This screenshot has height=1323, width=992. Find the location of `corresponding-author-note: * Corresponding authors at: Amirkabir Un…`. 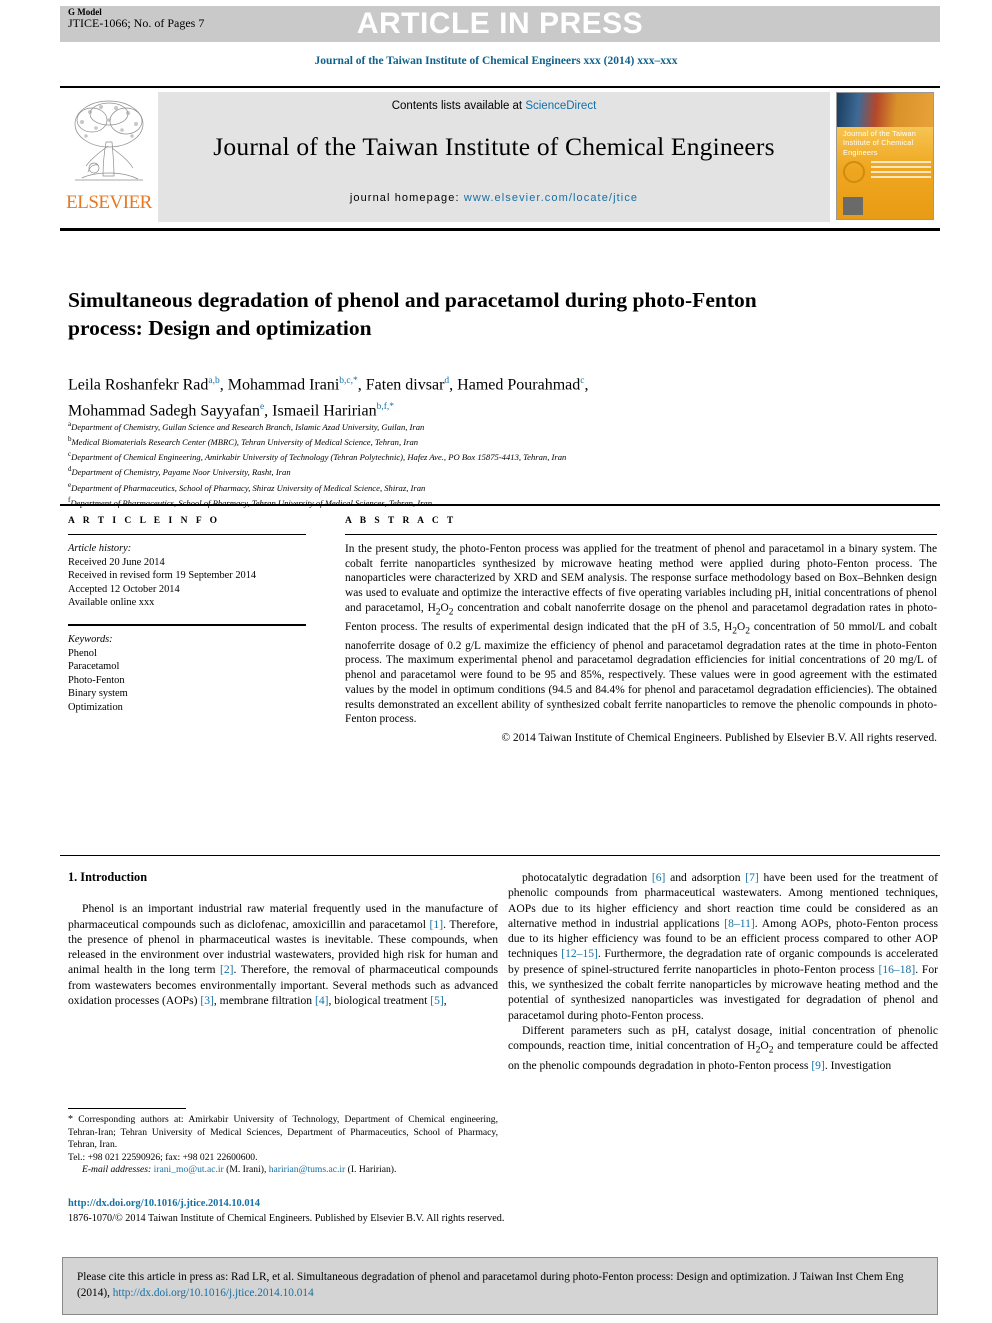

corresponding-author-note: * Corresponding authors at: Amirkabir Un… is located at coordinates (283, 1133).